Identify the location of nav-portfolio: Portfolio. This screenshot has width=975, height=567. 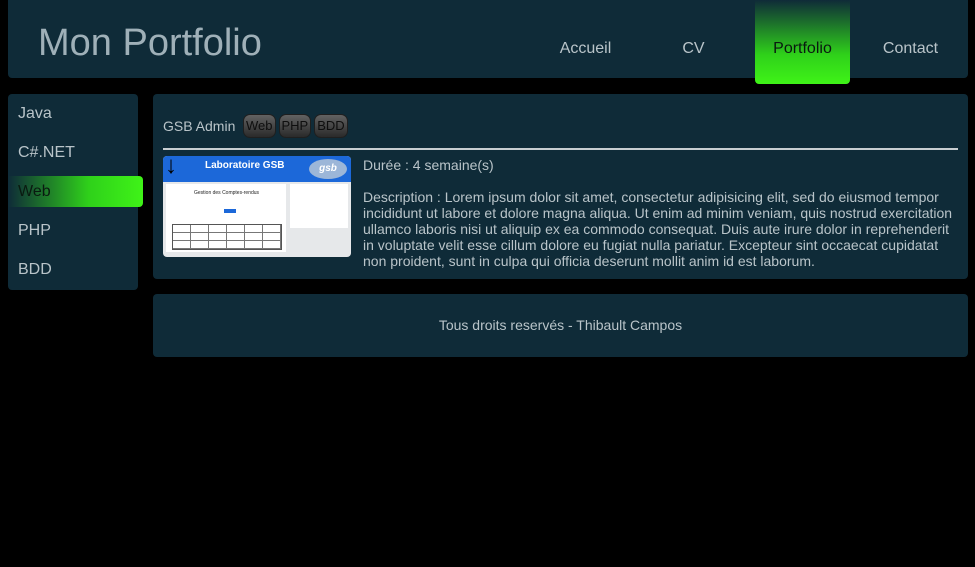
(802, 42).